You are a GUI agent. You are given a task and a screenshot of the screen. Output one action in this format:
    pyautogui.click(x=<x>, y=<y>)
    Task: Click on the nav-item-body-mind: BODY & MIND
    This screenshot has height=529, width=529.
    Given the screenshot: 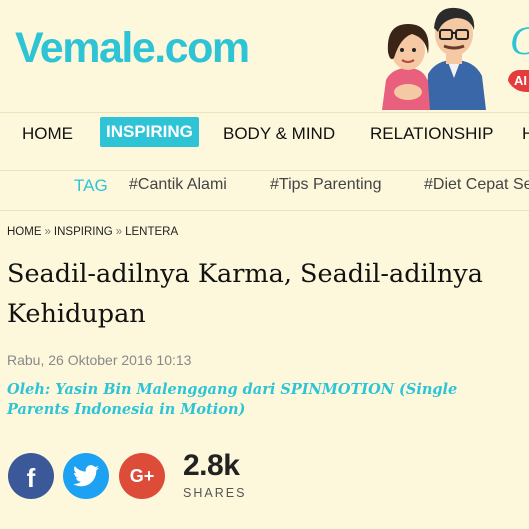 What is the action you would take?
    pyautogui.click(x=279, y=134)
    